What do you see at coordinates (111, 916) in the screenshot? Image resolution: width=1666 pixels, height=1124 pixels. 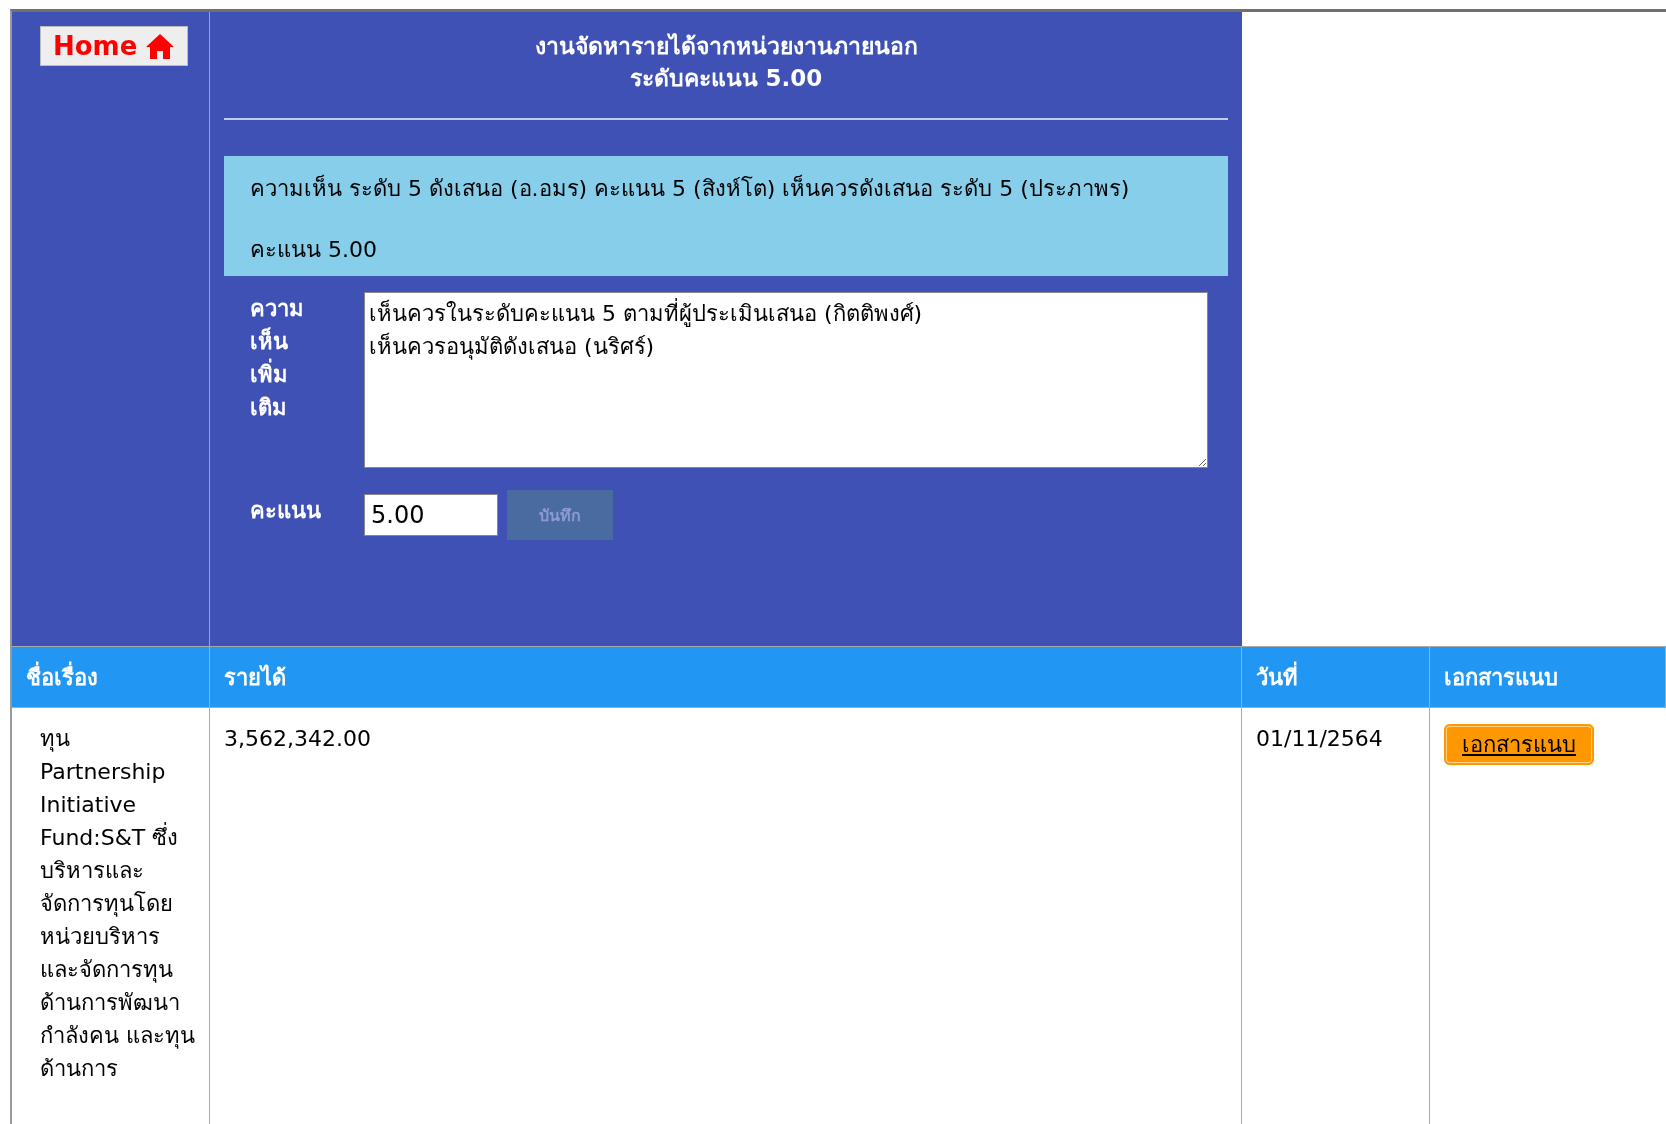 I see `table-cell: ทุน Partnership Initiative Fund:S&T ซึ่งบริหารและจัดการทุนโดยหน่วยบริหารและจัดการทุนด้านการพัฒนากำลังคน และทุนด้านการ` at bounding box center [111, 916].